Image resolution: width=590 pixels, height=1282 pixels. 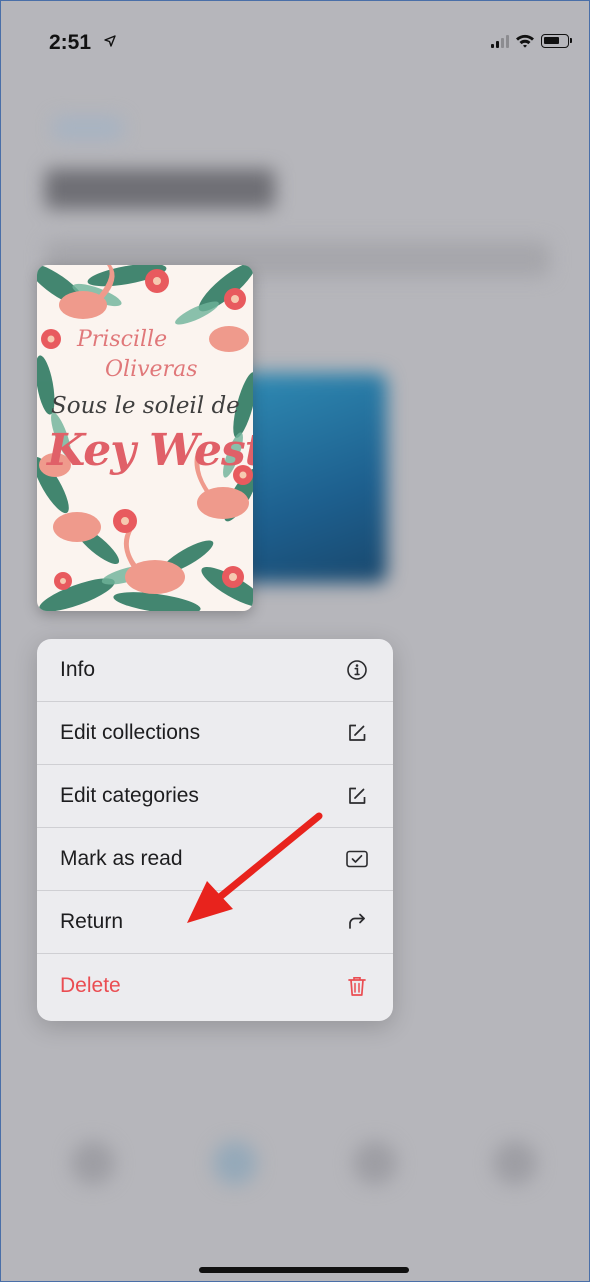 What do you see at coordinates (121, 858) in the screenshot?
I see `menu-item-label: Mark as read` at bounding box center [121, 858].